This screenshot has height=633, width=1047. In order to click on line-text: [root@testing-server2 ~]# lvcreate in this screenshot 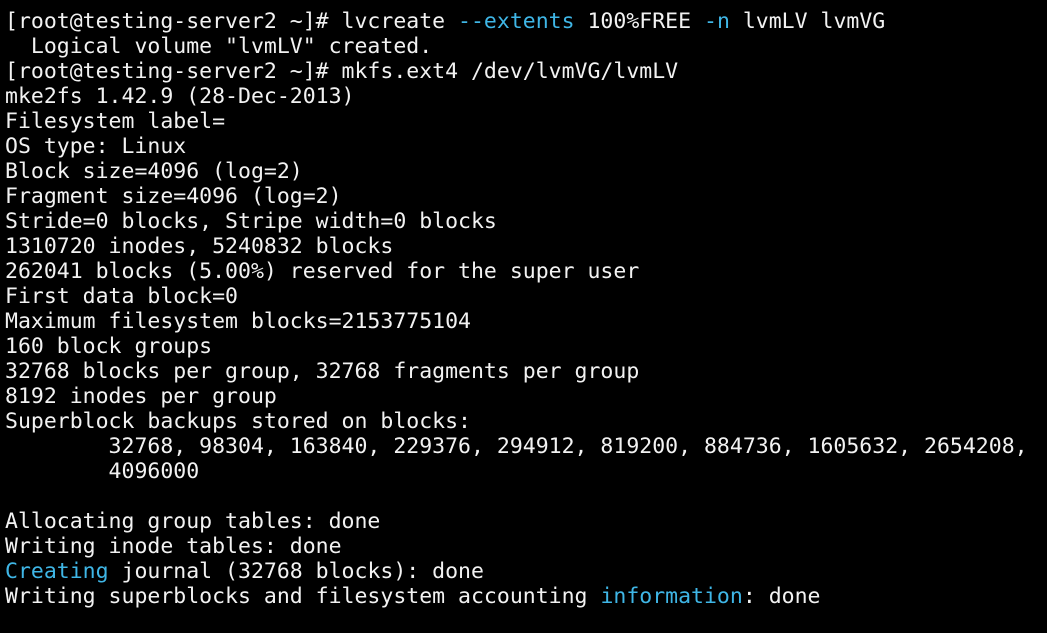, I will do `click(232, 21)`.